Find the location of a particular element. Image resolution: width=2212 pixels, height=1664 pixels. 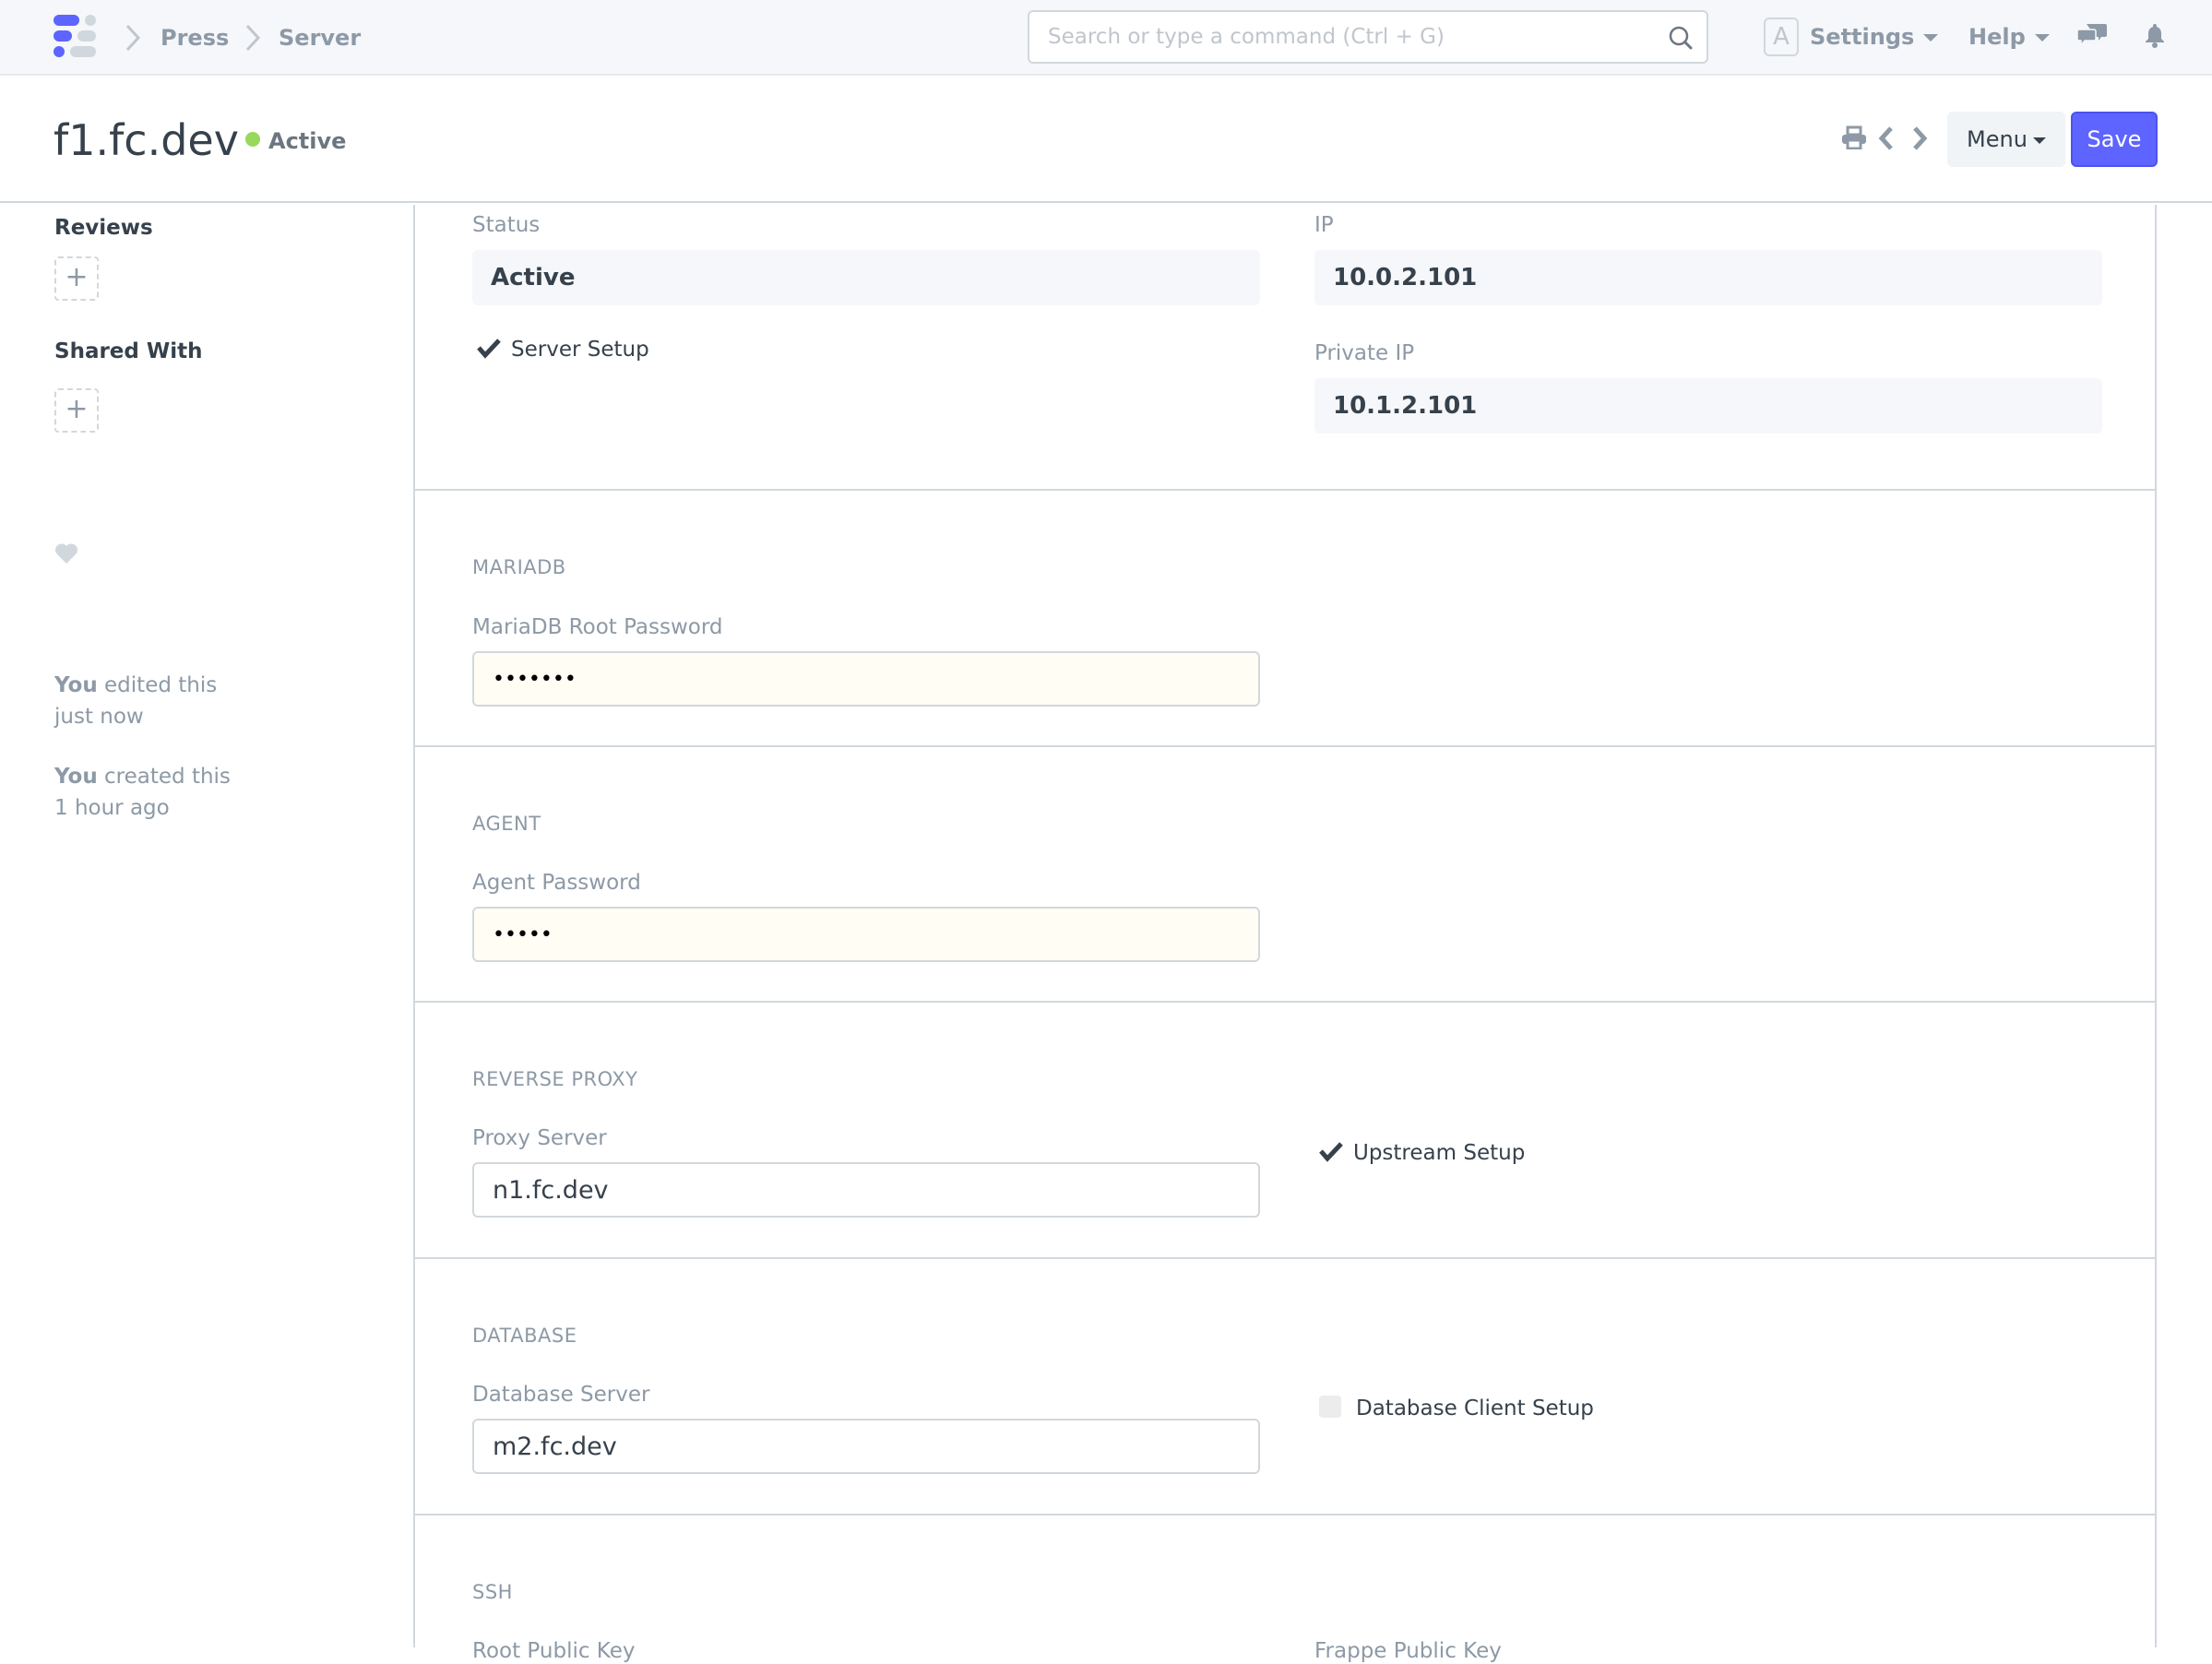

server-setup-checkbox: Server Setup is located at coordinates (562, 349).